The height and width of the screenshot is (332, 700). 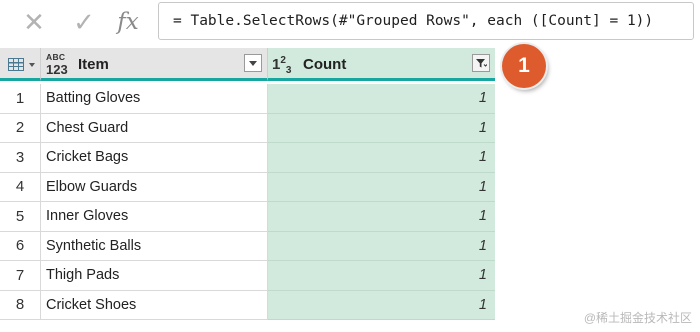 What do you see at coordinates (93, 64) in the screenshot?
I see `column-label-item: Item` at bounding box center [93, 64].